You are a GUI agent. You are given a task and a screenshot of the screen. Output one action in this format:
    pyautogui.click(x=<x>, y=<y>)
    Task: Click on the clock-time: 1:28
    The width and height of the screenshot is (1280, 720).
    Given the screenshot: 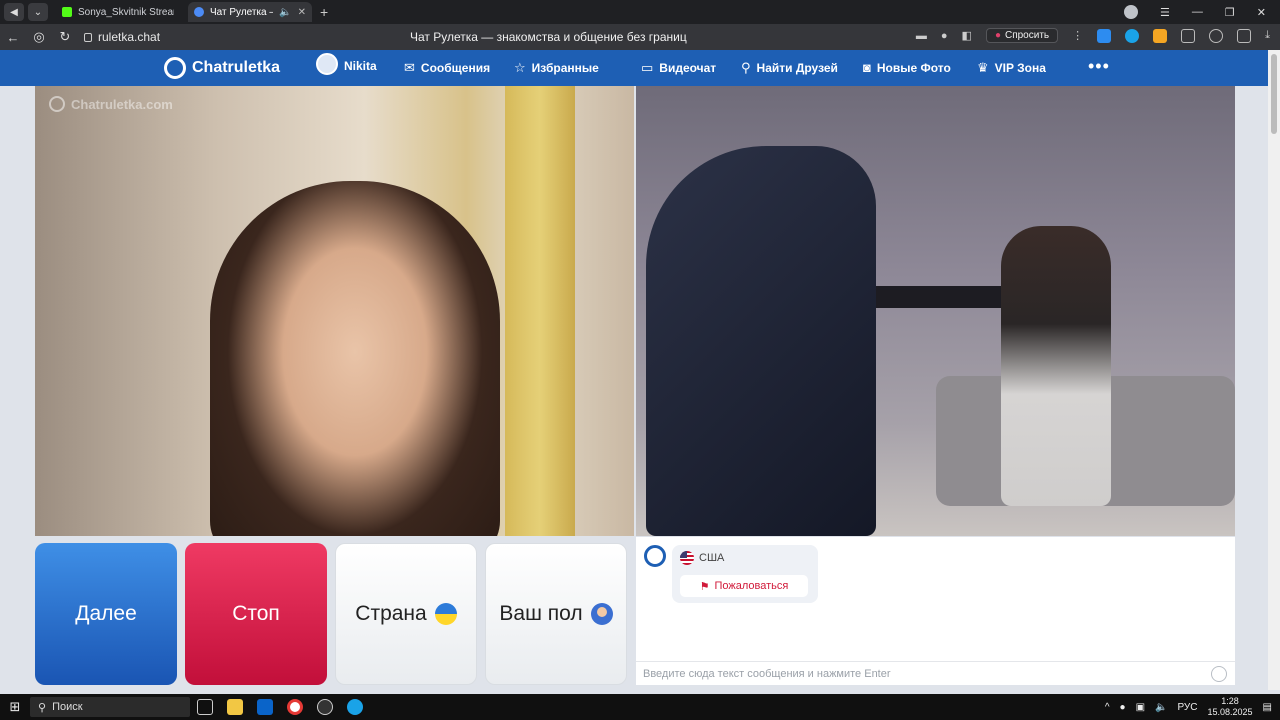 What is the action you would take?
    pyautogui.click(x=1230, y=701)
    